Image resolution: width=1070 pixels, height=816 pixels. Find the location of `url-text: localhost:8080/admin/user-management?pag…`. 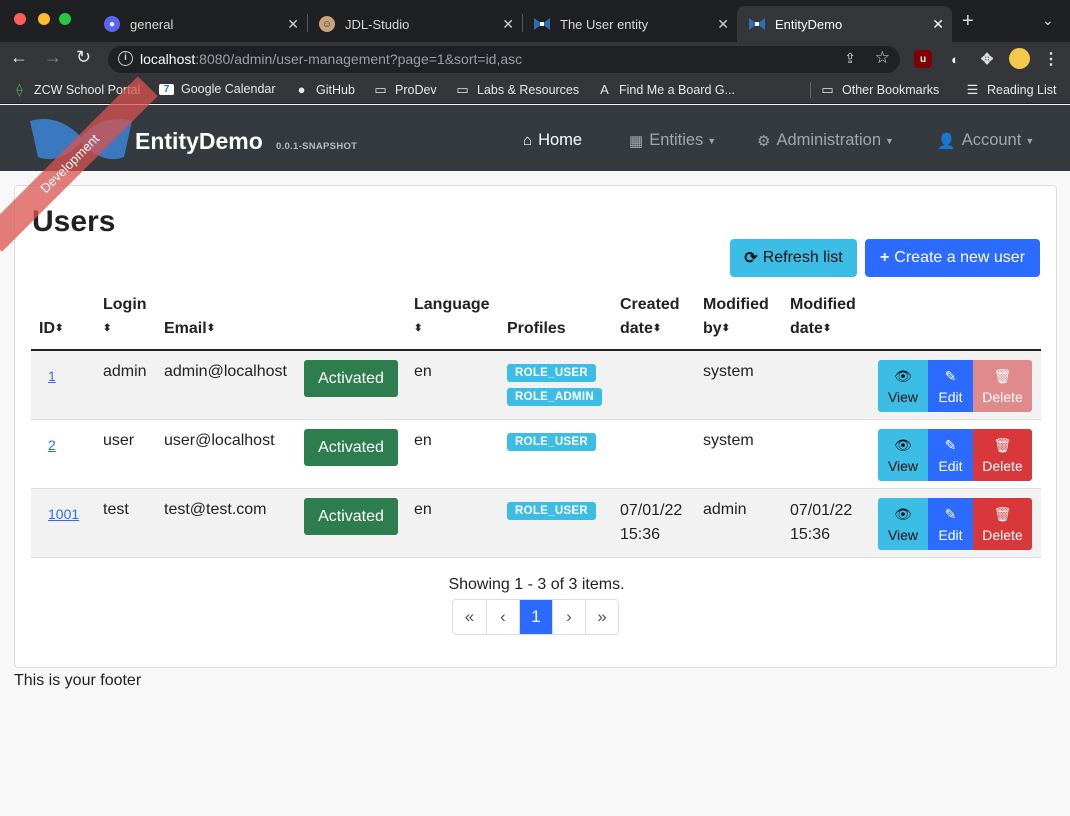

url-text: localhost:8080/admin/user-management?pag… is located at coordinates (331, 59).